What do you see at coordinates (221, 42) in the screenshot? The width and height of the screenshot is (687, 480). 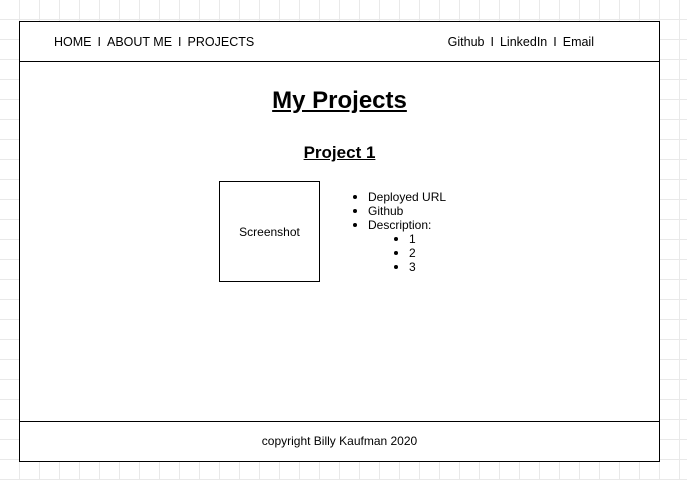 I see `nav-projects-link: PROJECTS` at bounding box center [221, 42].